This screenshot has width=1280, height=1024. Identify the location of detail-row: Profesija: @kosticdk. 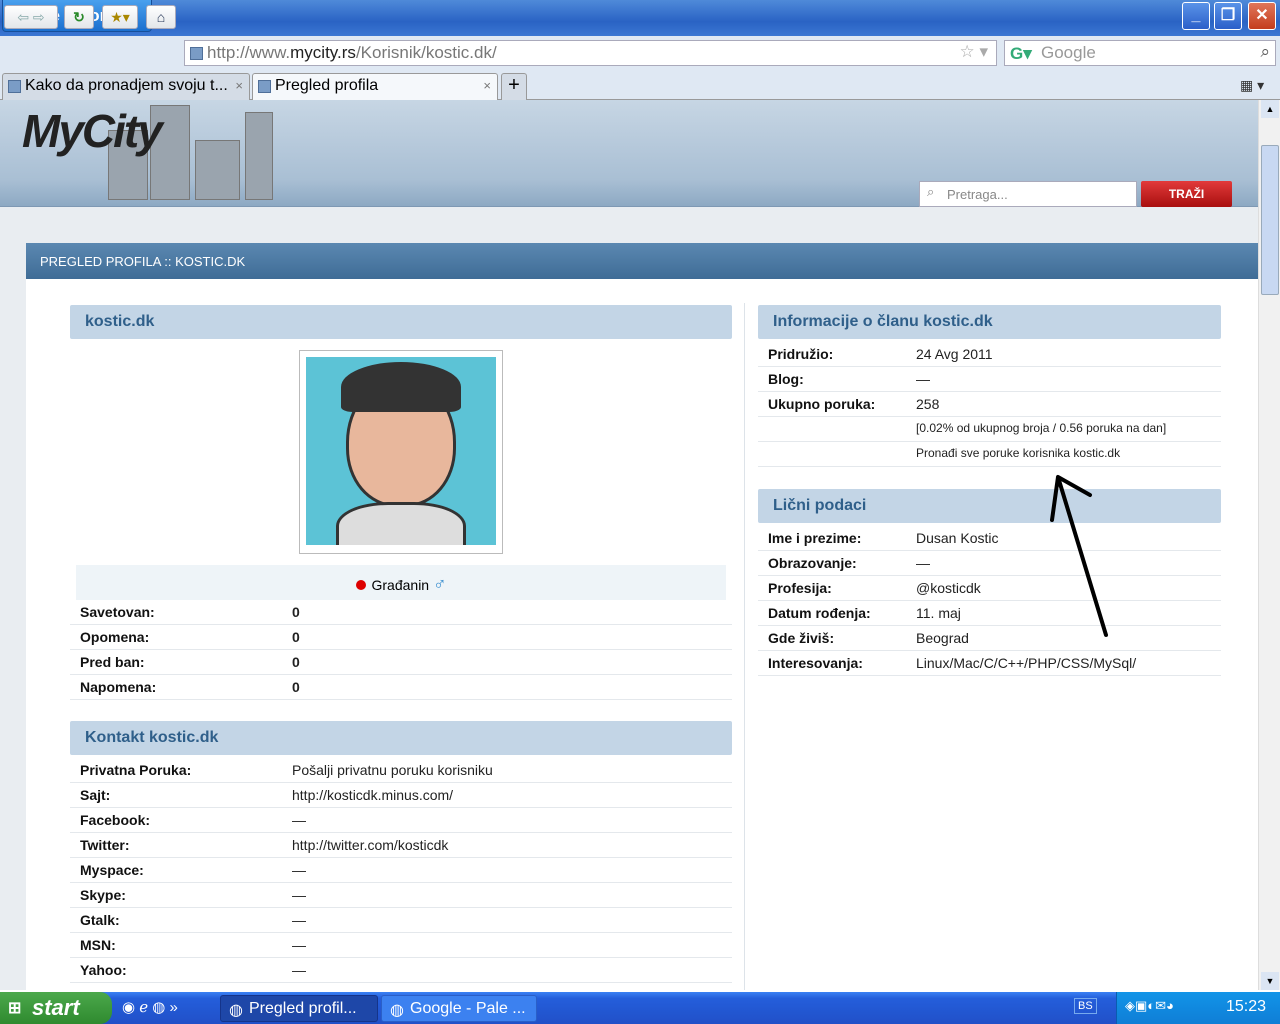
(989, 588).